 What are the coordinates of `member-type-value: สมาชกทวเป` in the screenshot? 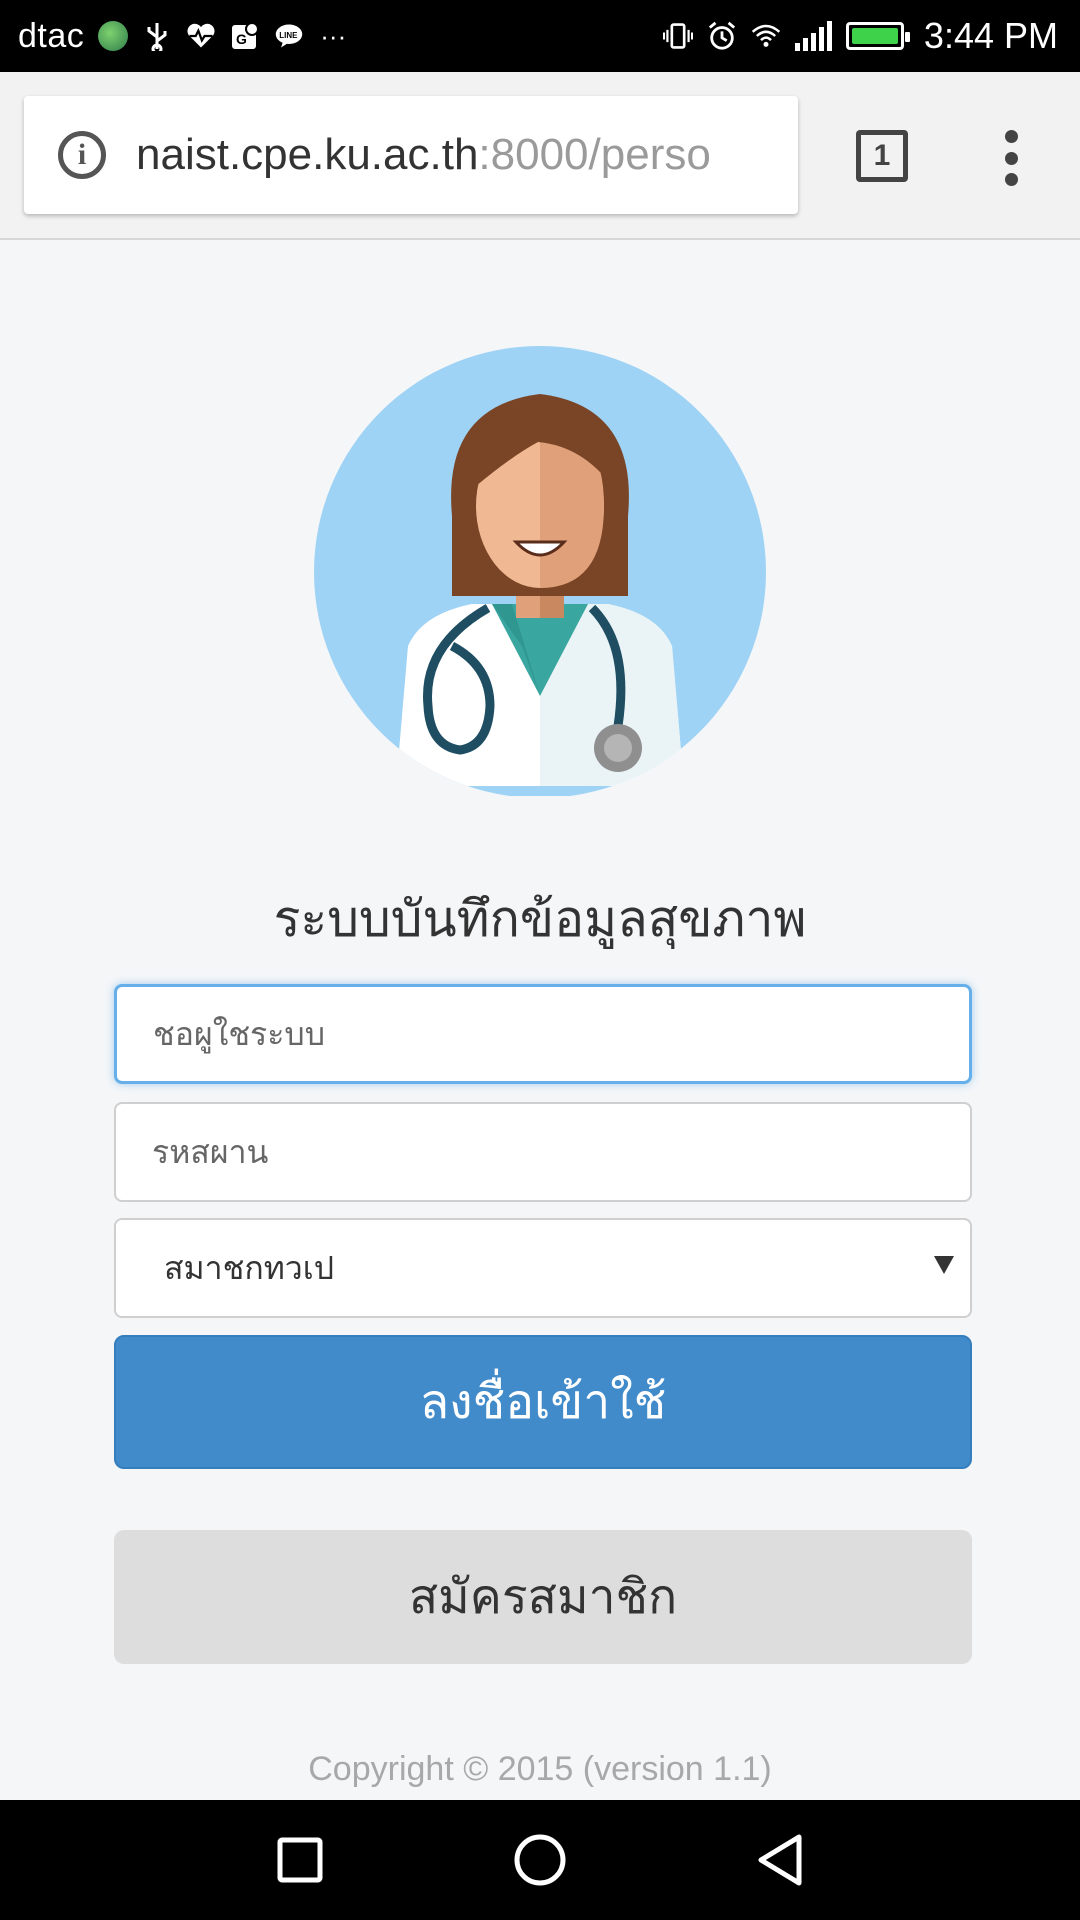 It's located at (249, 1267).